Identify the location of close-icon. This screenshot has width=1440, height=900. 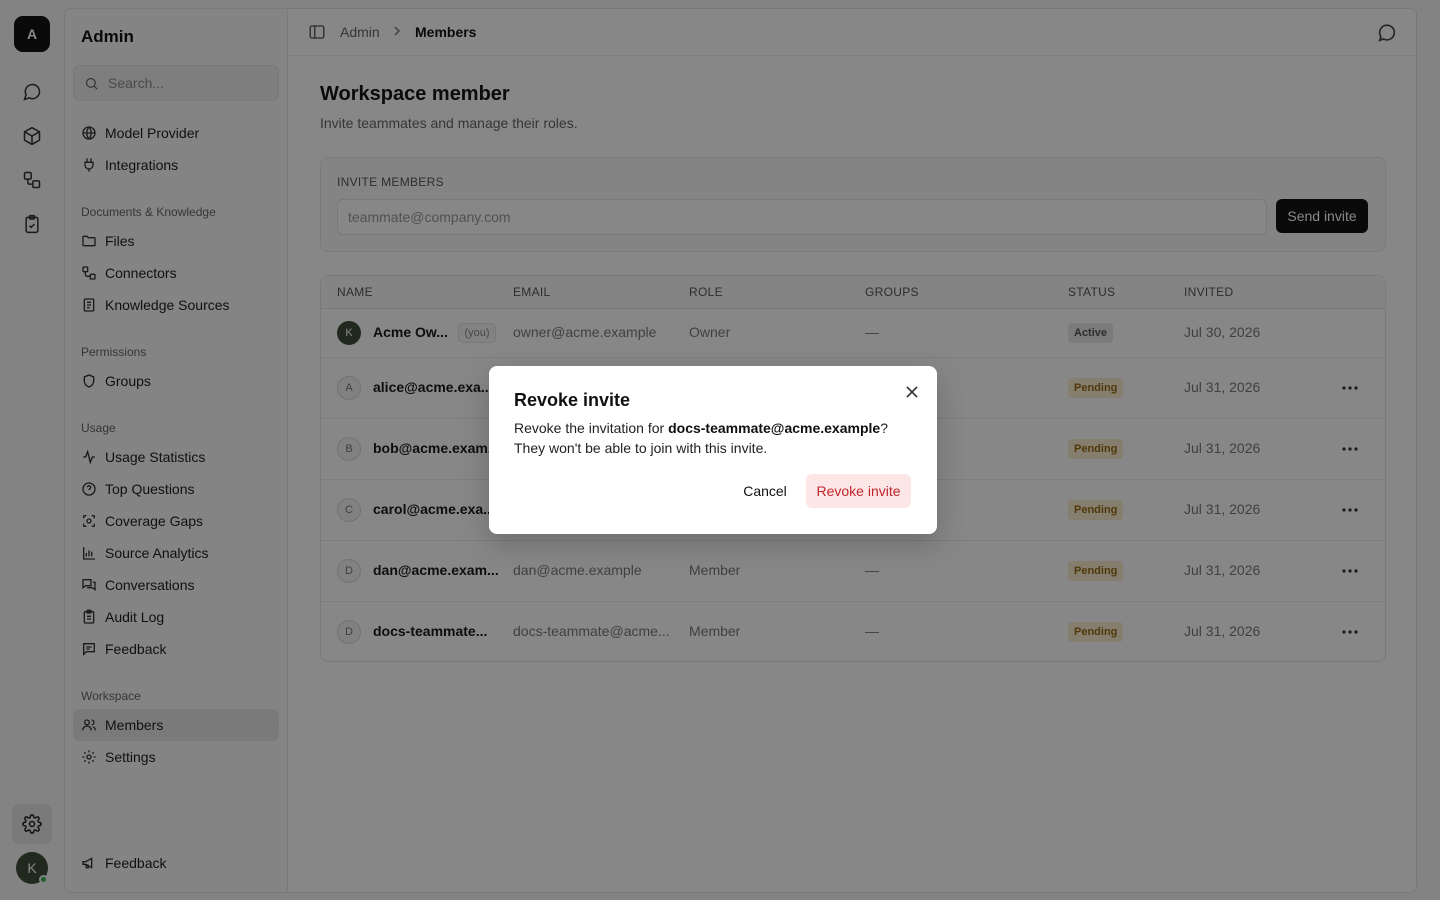
(912, 392).